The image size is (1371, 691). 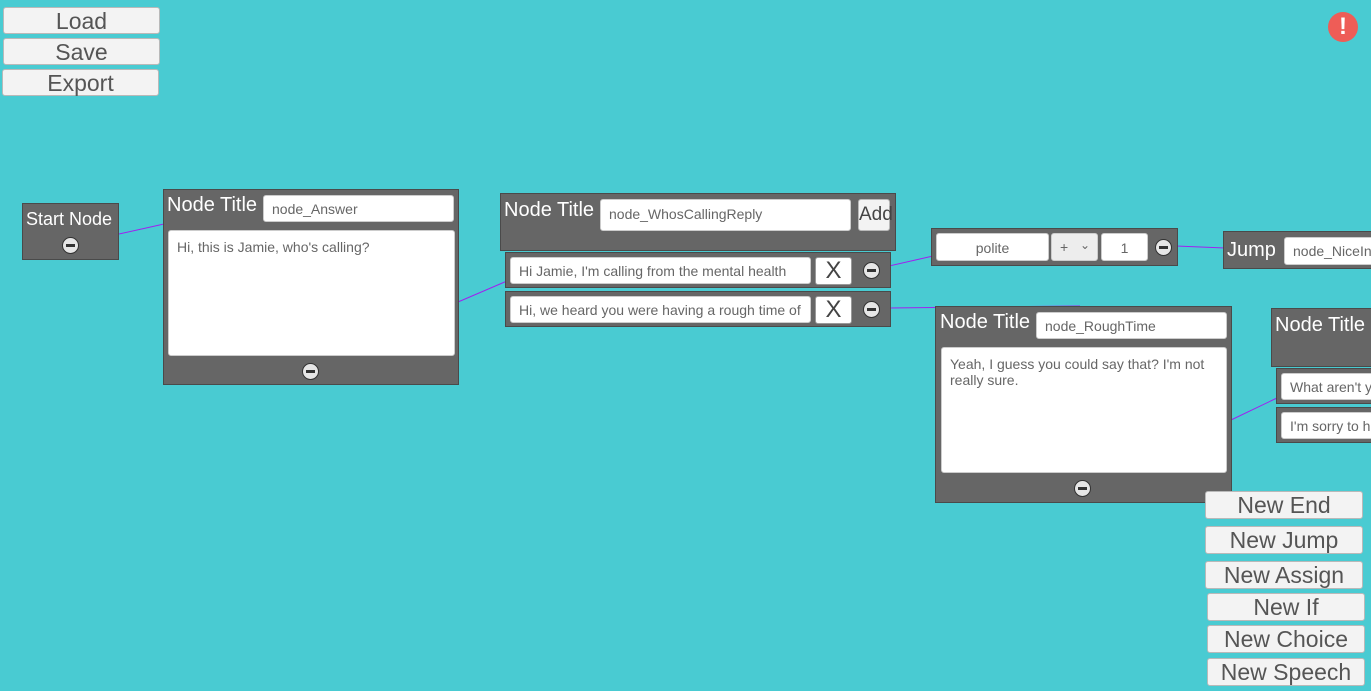 I want to click on choice-row: What aren't y, so click(x=1323, y=386).